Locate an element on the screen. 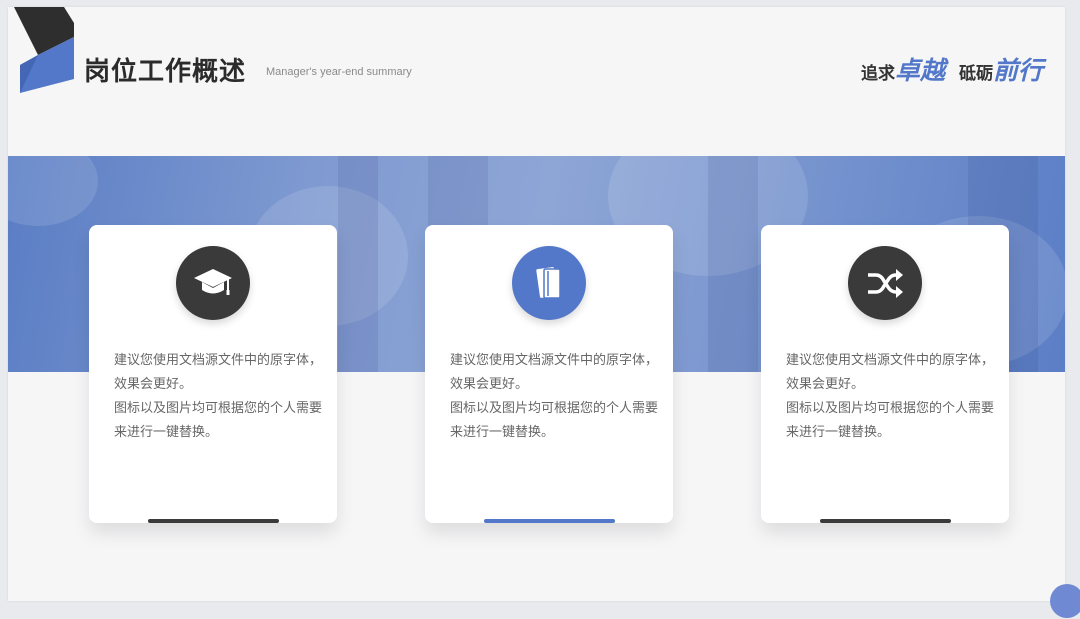 The image size is (1080, 619). page-indicator-dot is located at coordinates (1065, 601).